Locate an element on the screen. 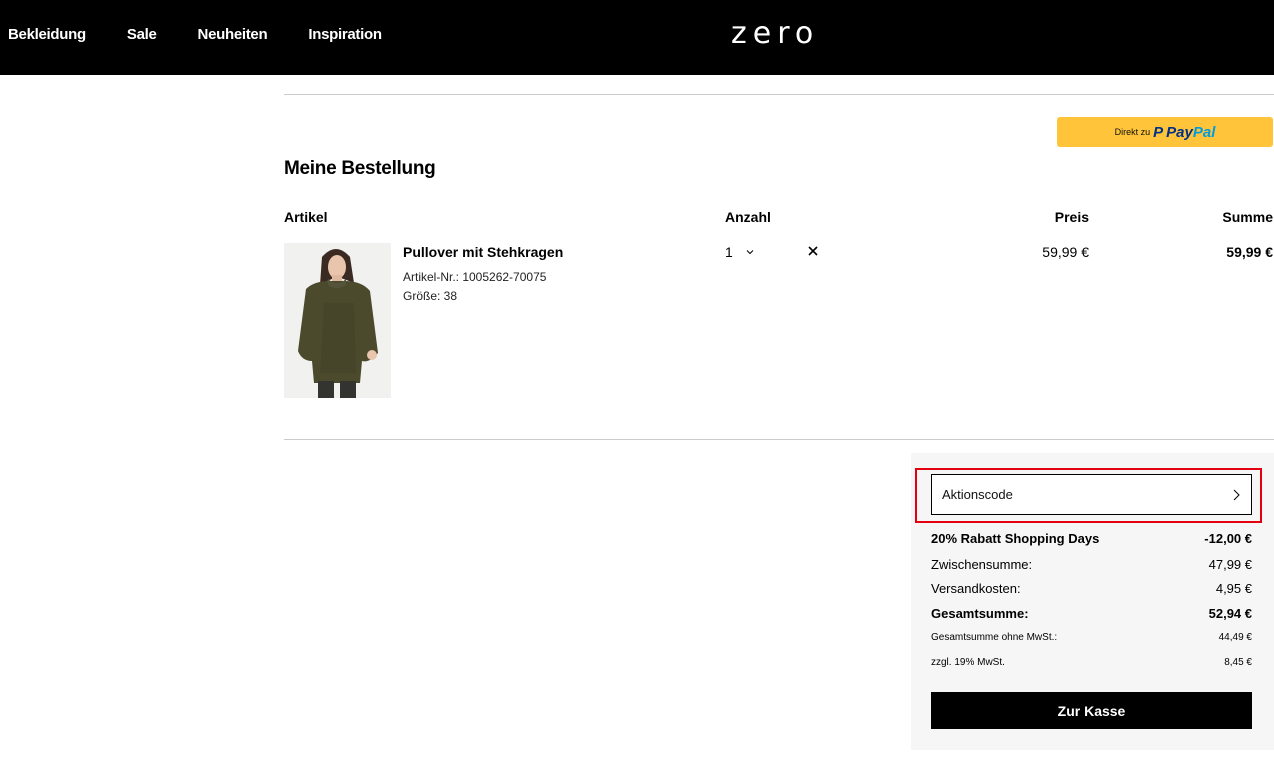  column-header-summe: Summe is located at coordinates (1247, 217).